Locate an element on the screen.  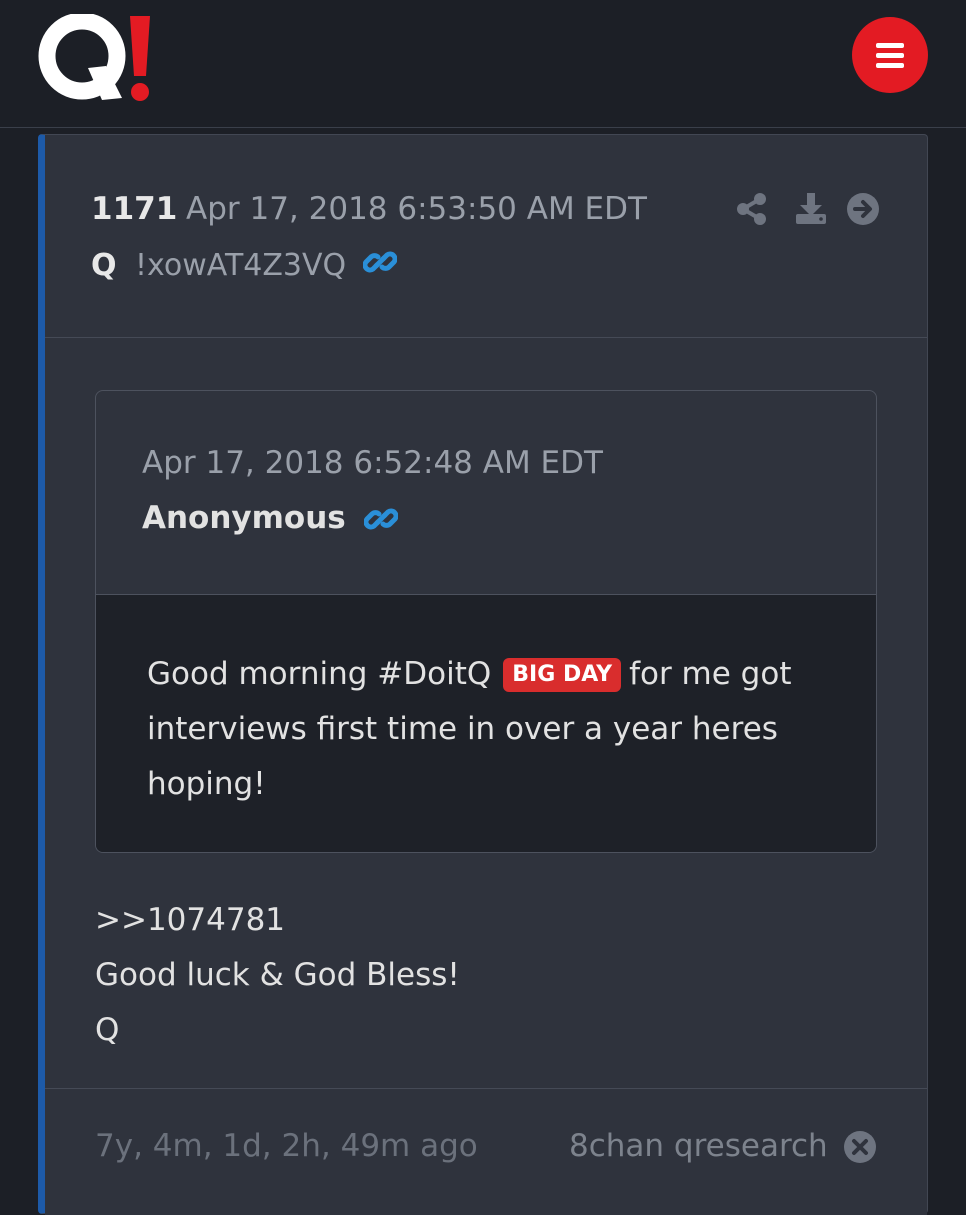
post-number: 1171 is located at coordinates (134, 209).